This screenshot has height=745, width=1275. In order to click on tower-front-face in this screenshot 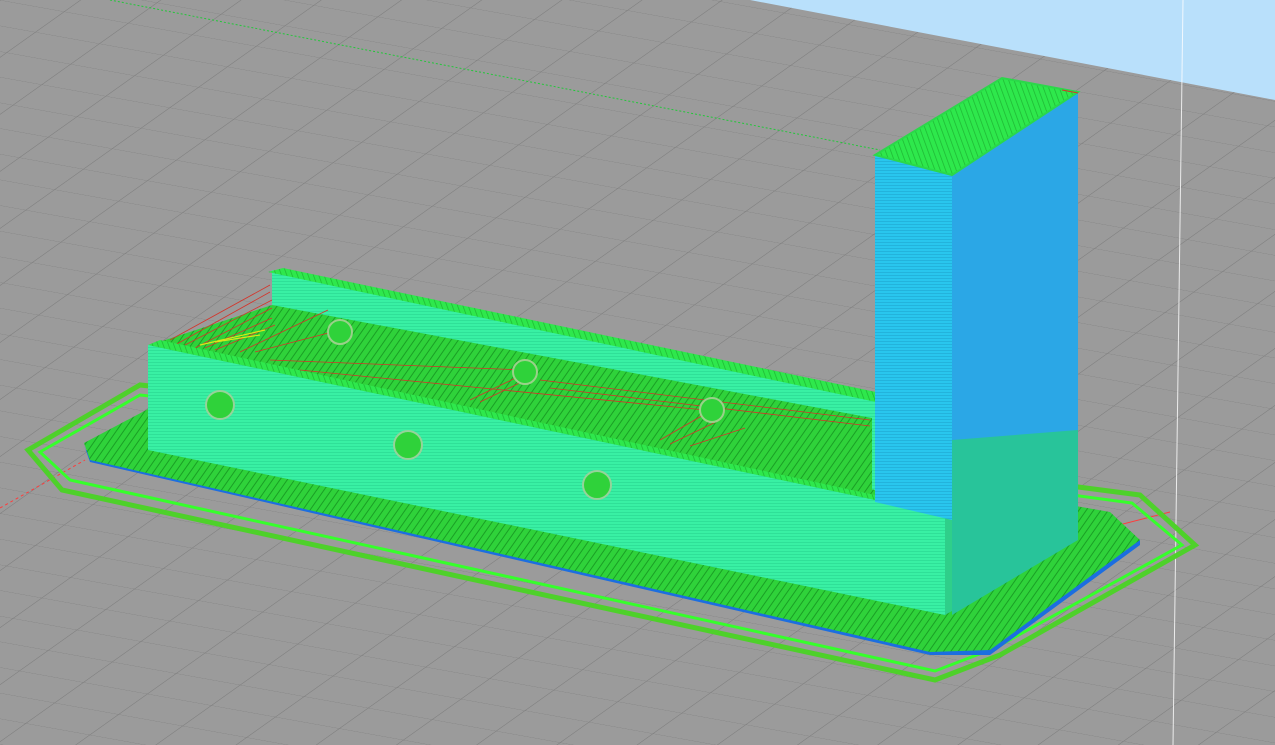, I will do `click(913, 337)`.